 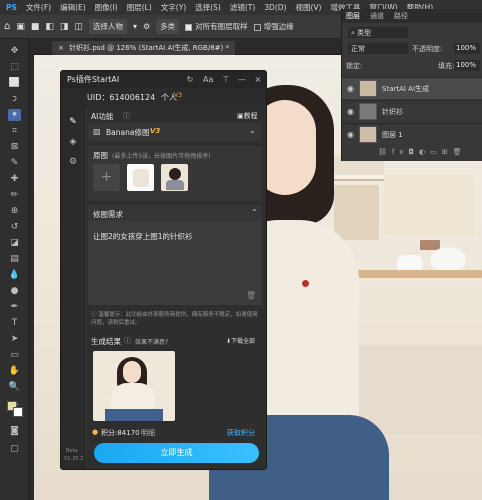 What do you see at coordinates (14, 243) in the screenshot?
I see `eraser-tool-icon: ◪` at bounding box center [14, 243].